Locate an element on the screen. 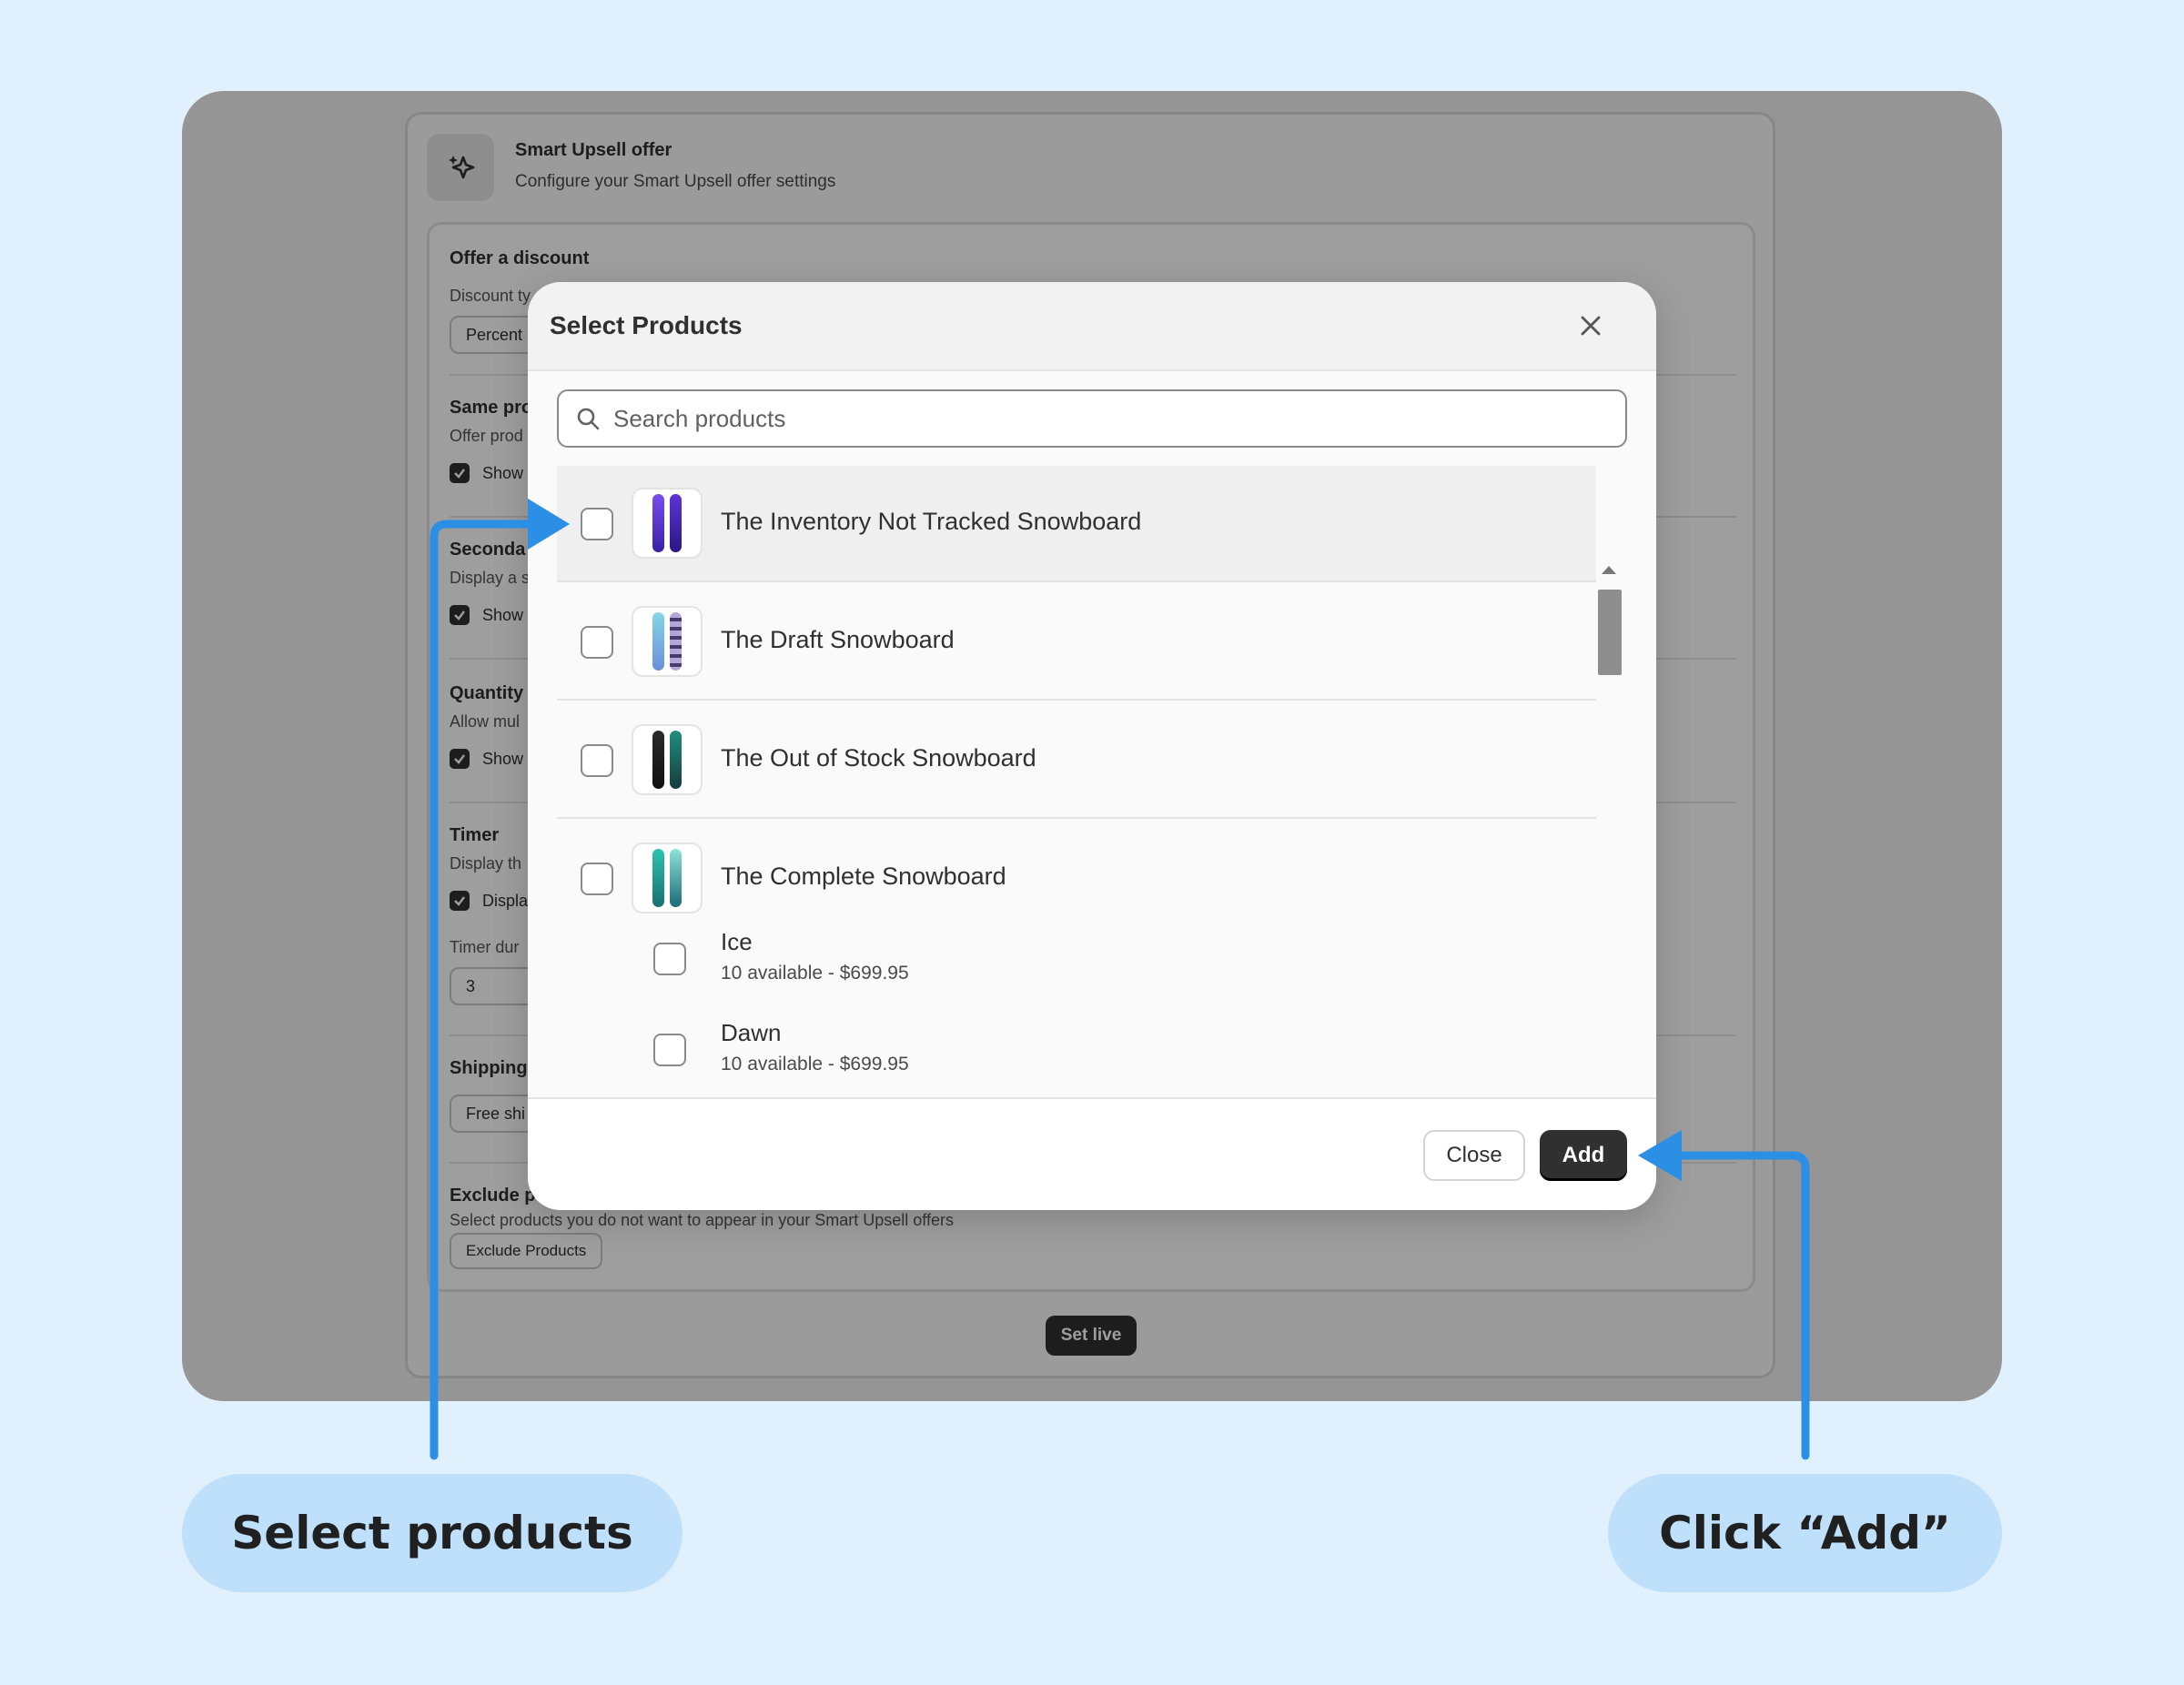  search-icon is located at coordinates (588, 418).